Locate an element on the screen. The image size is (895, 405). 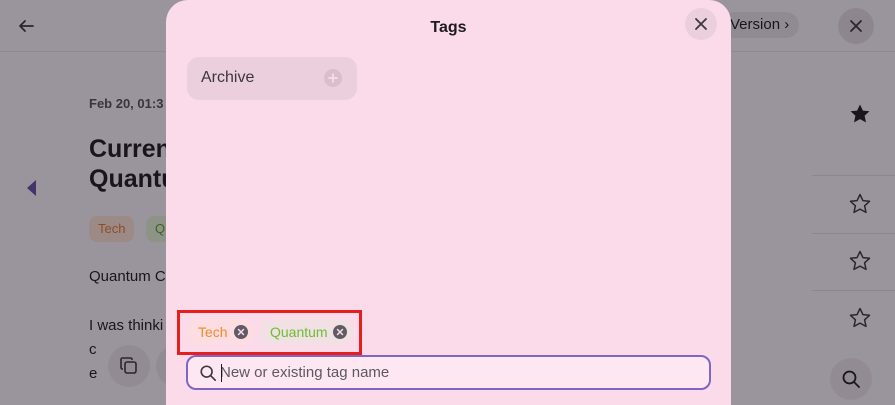
plus-icon is located at coordinates (333, 78).